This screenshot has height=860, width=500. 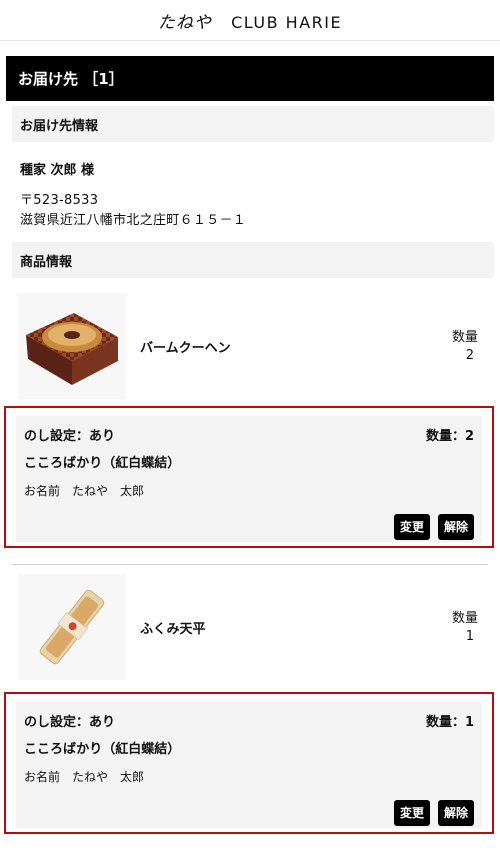 What do you see at coordinates (57, 170) in the screenshot?
I see `recipient-name: 種家 次郎 様` at bounding box center [57, 170].